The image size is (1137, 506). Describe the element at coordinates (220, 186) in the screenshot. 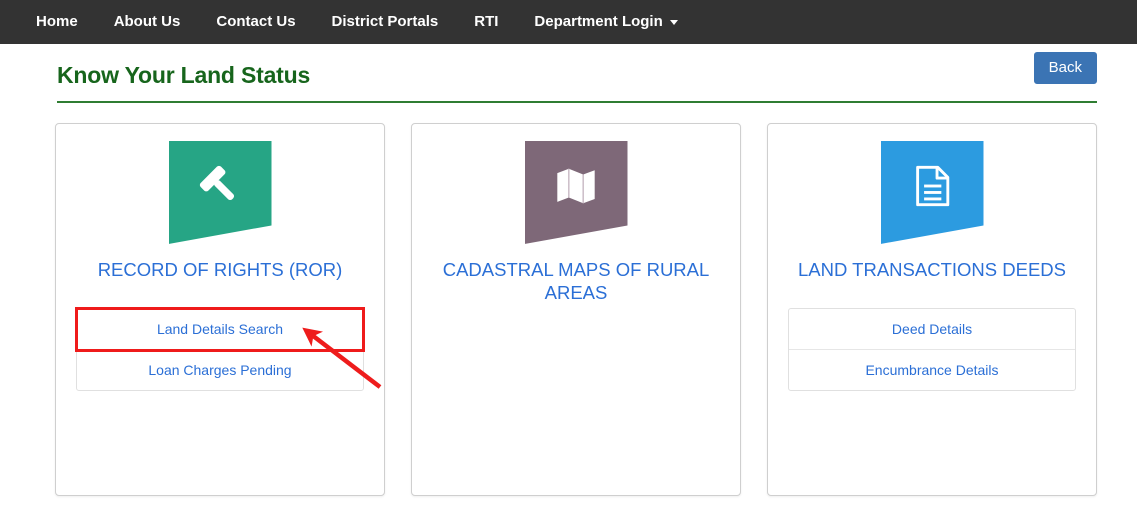

I see `gavel-icon` at that location.